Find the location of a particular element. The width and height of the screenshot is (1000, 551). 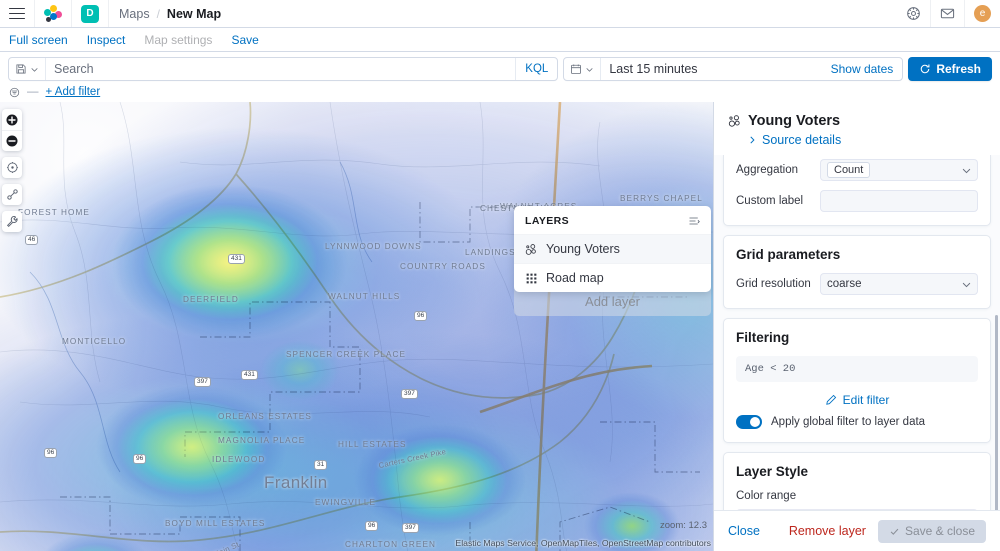

draw-tools-button is located at coordinates (12, 221).